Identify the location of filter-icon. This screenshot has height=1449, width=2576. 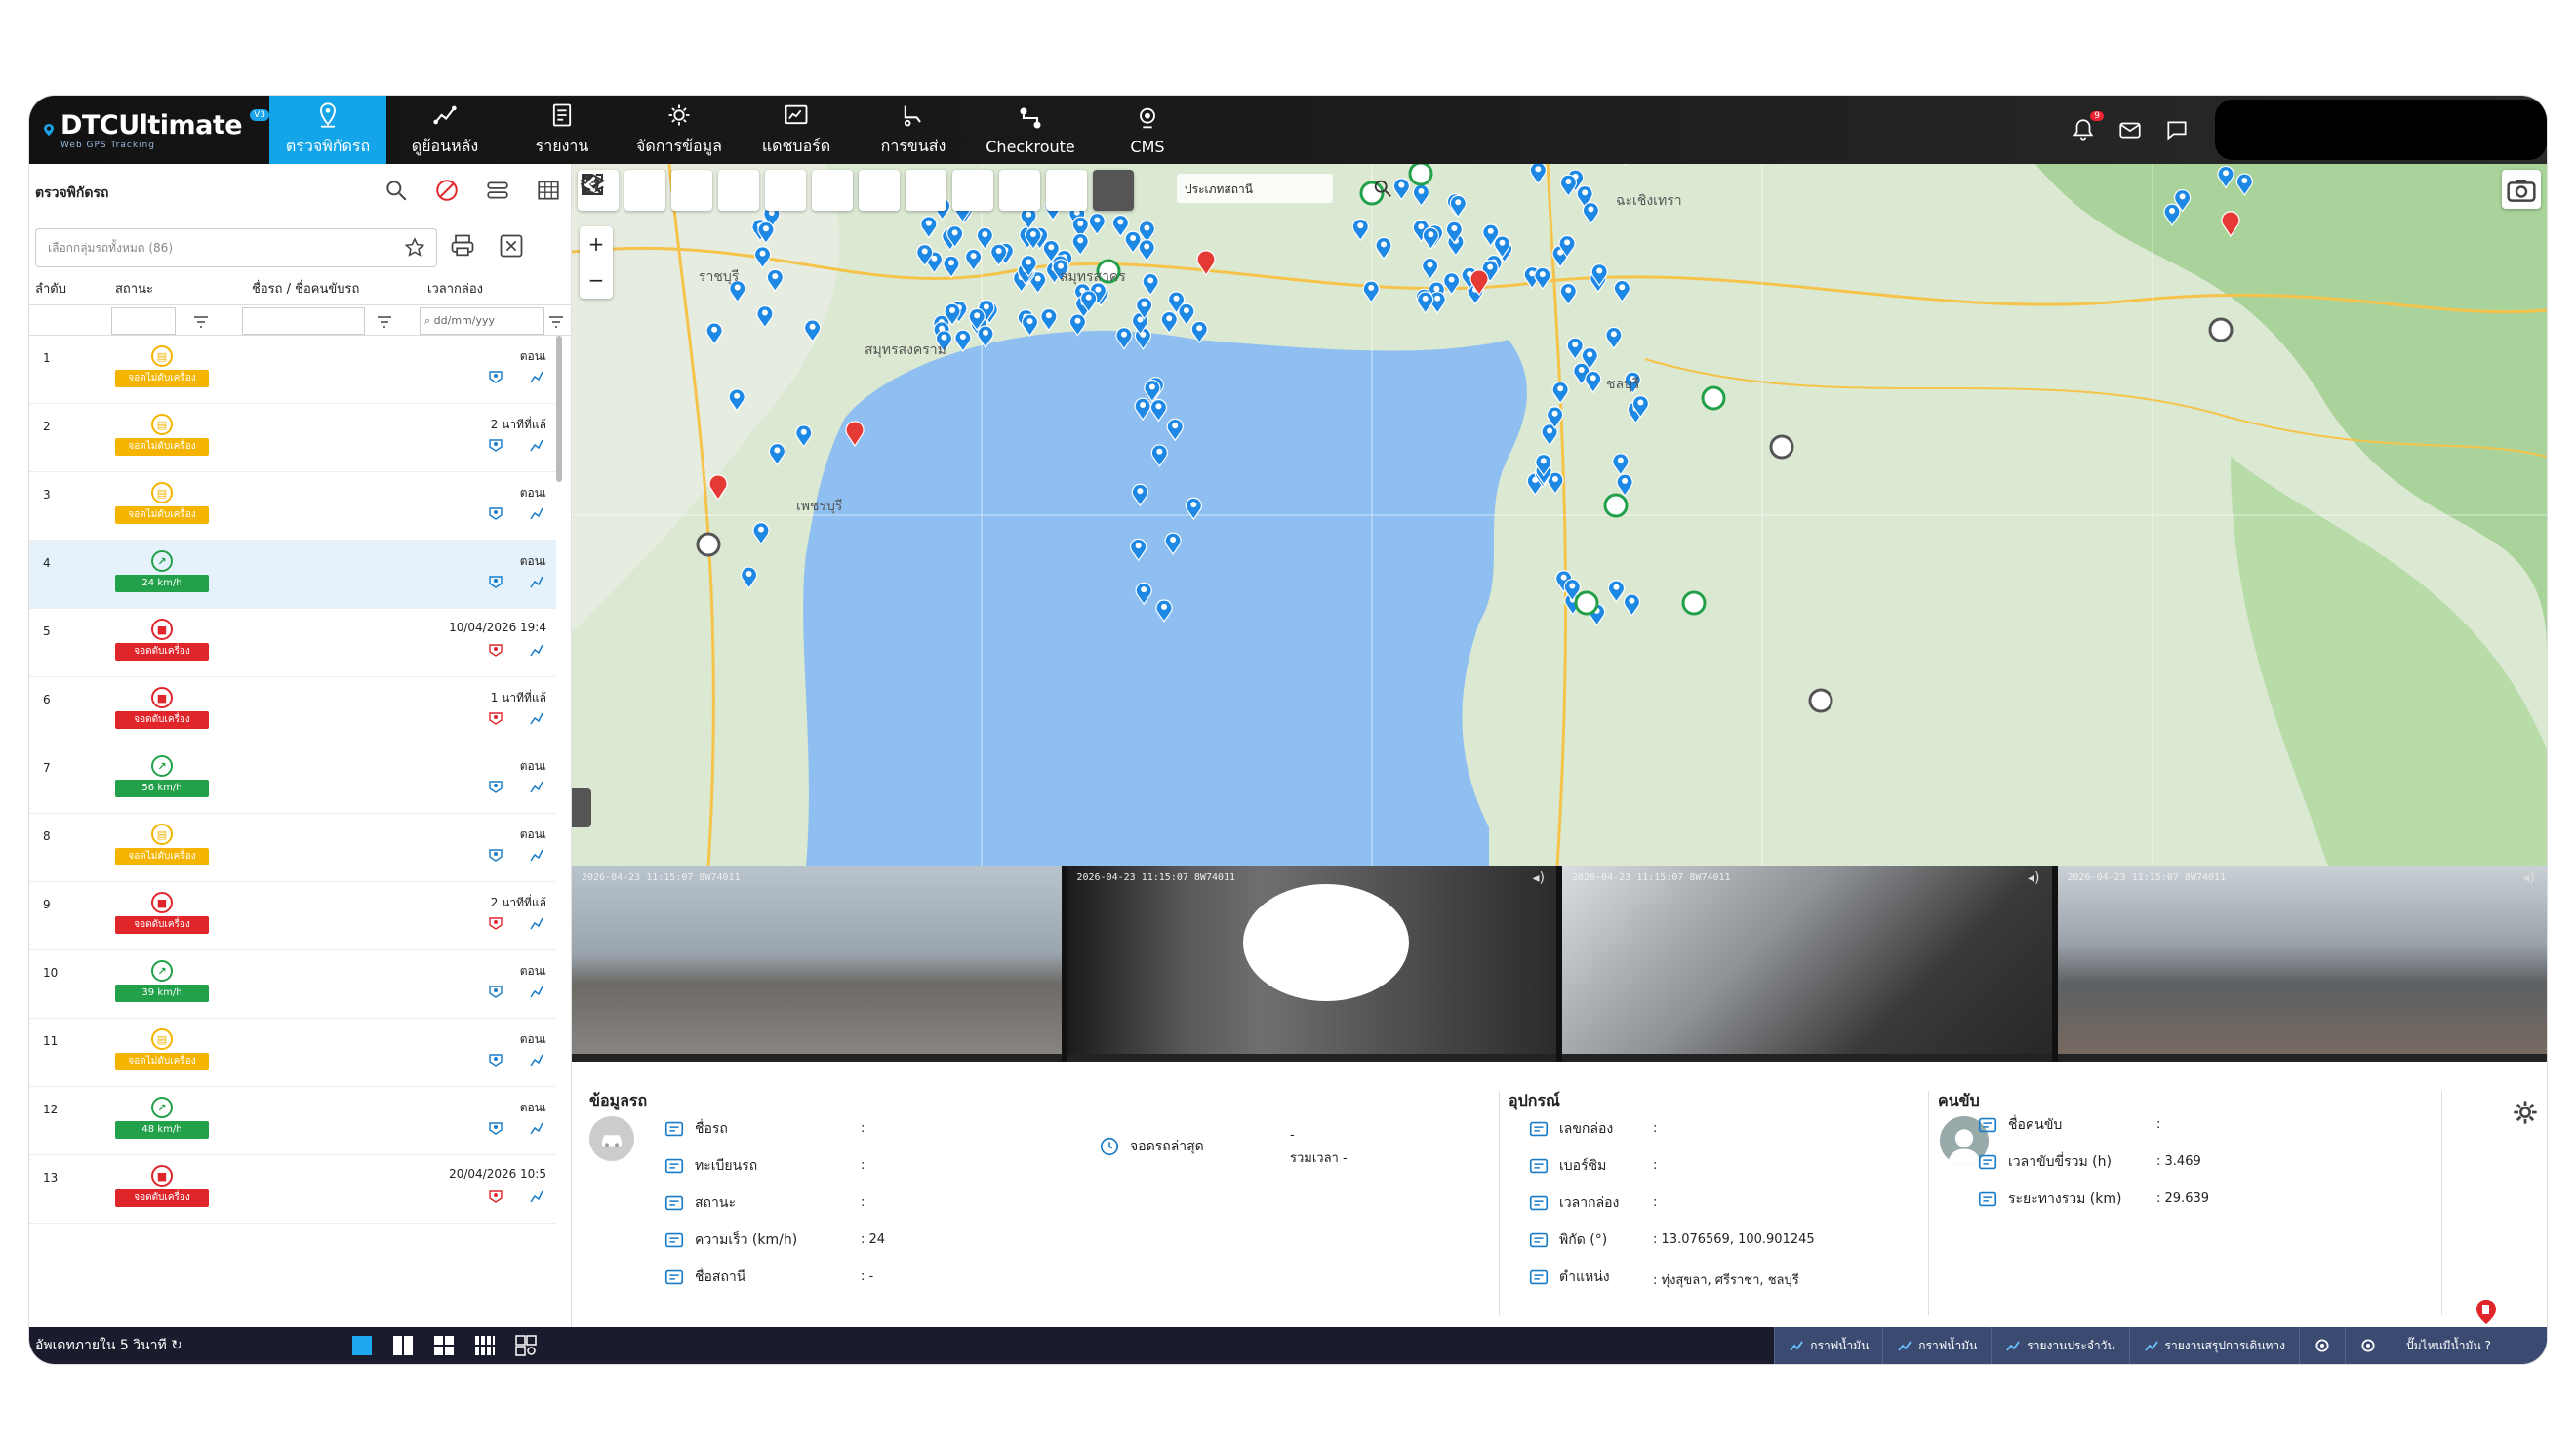
(384, 322).